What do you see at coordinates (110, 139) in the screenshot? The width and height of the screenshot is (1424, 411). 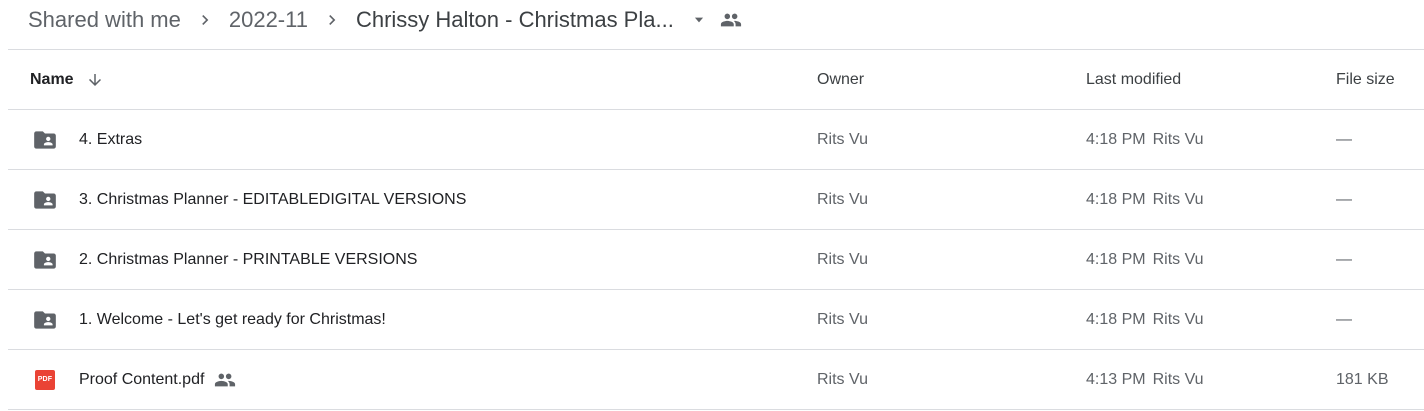 I see `file-name: 4. Extras` at bounding box center [110, 139].